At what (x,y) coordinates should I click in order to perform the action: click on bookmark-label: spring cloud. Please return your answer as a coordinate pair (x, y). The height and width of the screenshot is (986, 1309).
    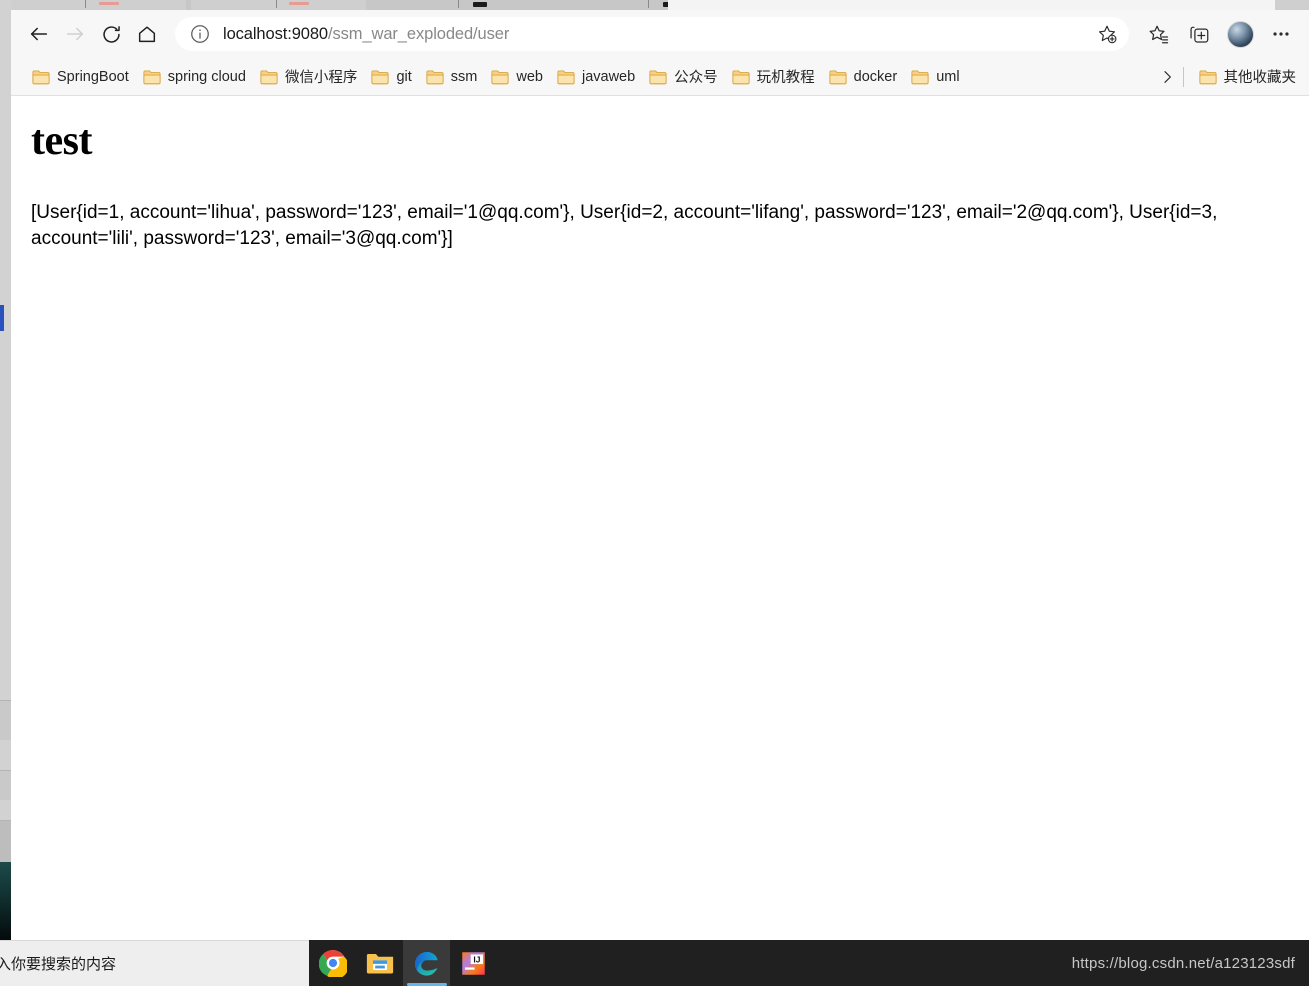
    Looking at the image, I should click on (206, 76).